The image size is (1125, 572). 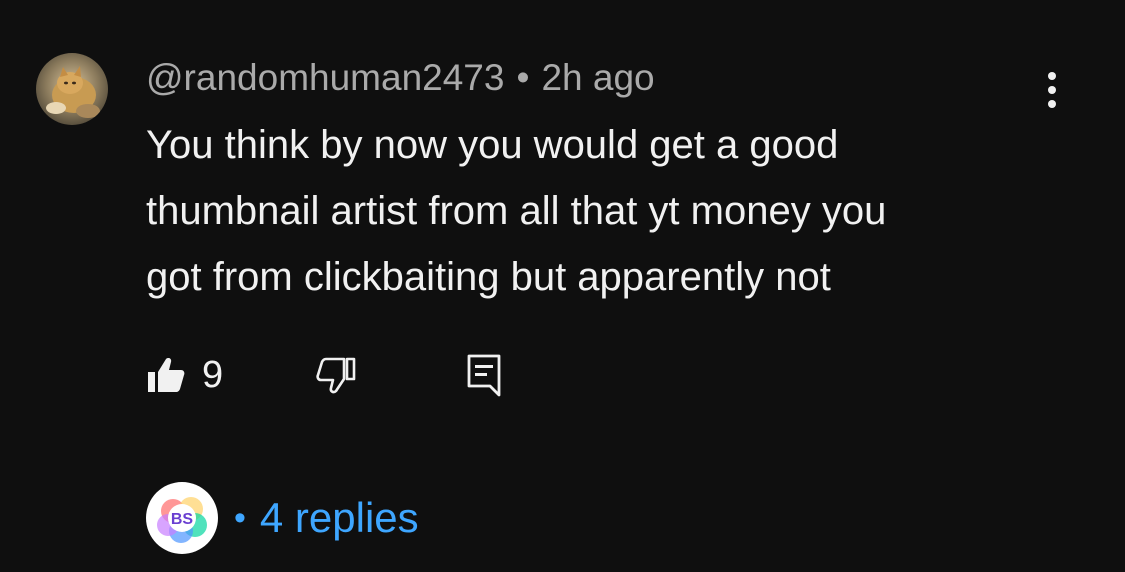 What do you see at coordinates (166, 375) in the screenshot?
I see `thumbs-up-icon` at bounding box center [166, 375].